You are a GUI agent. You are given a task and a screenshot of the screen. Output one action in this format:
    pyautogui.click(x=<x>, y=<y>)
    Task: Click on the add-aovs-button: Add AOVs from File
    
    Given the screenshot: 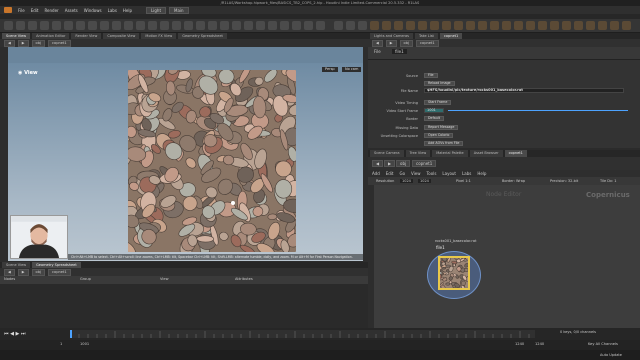 What is the action you would take?
    pyautogui.click(x=444, y=143)
    